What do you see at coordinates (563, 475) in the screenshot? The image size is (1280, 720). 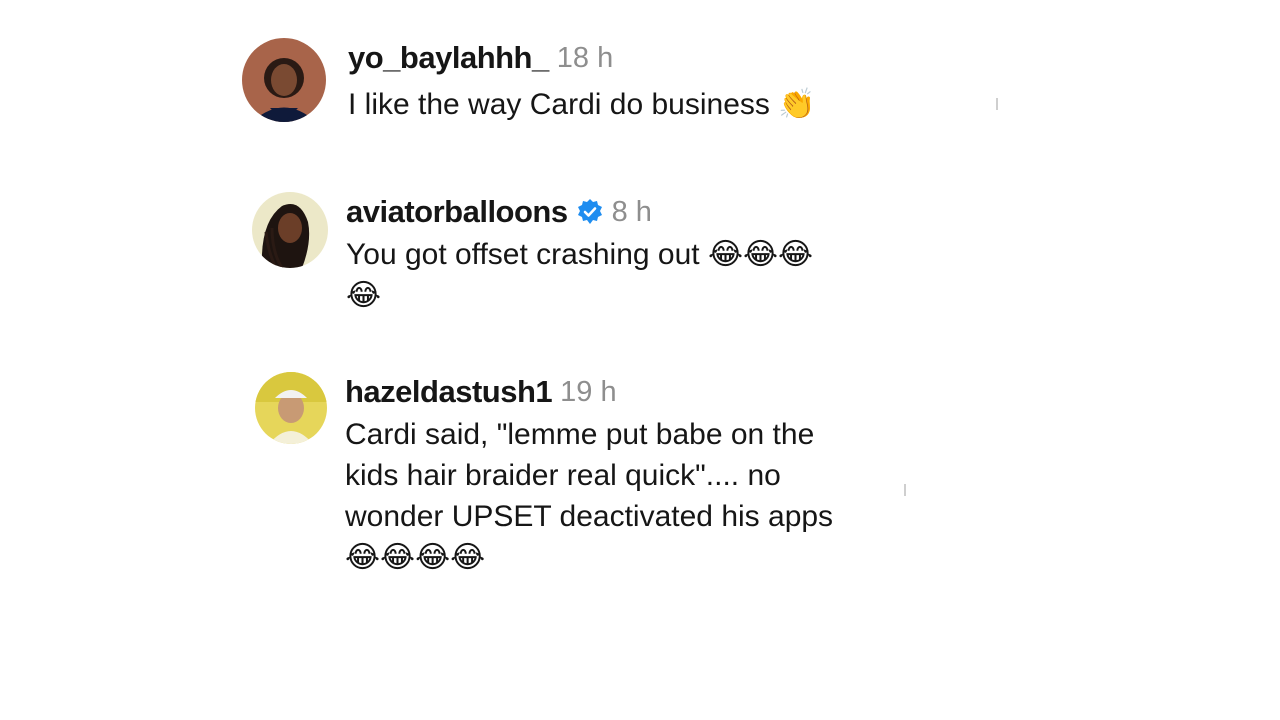 I see `comment-text-line: kids hair braider real quick".... no` at bounding box center [563, 475].